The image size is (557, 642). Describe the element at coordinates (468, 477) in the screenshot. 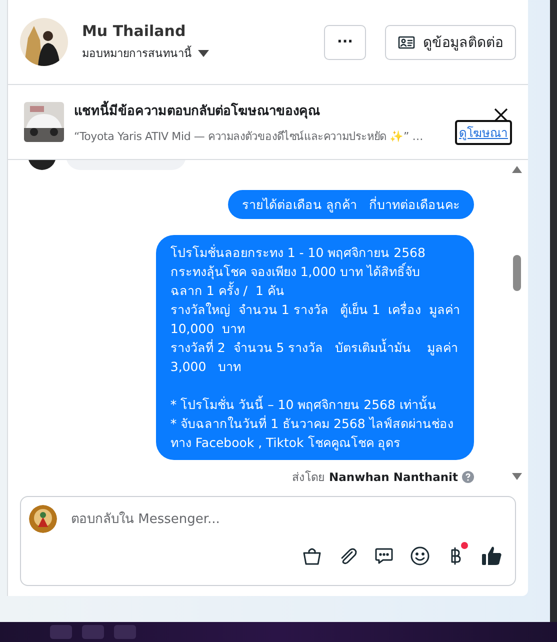

I see `help-icon` at that location.